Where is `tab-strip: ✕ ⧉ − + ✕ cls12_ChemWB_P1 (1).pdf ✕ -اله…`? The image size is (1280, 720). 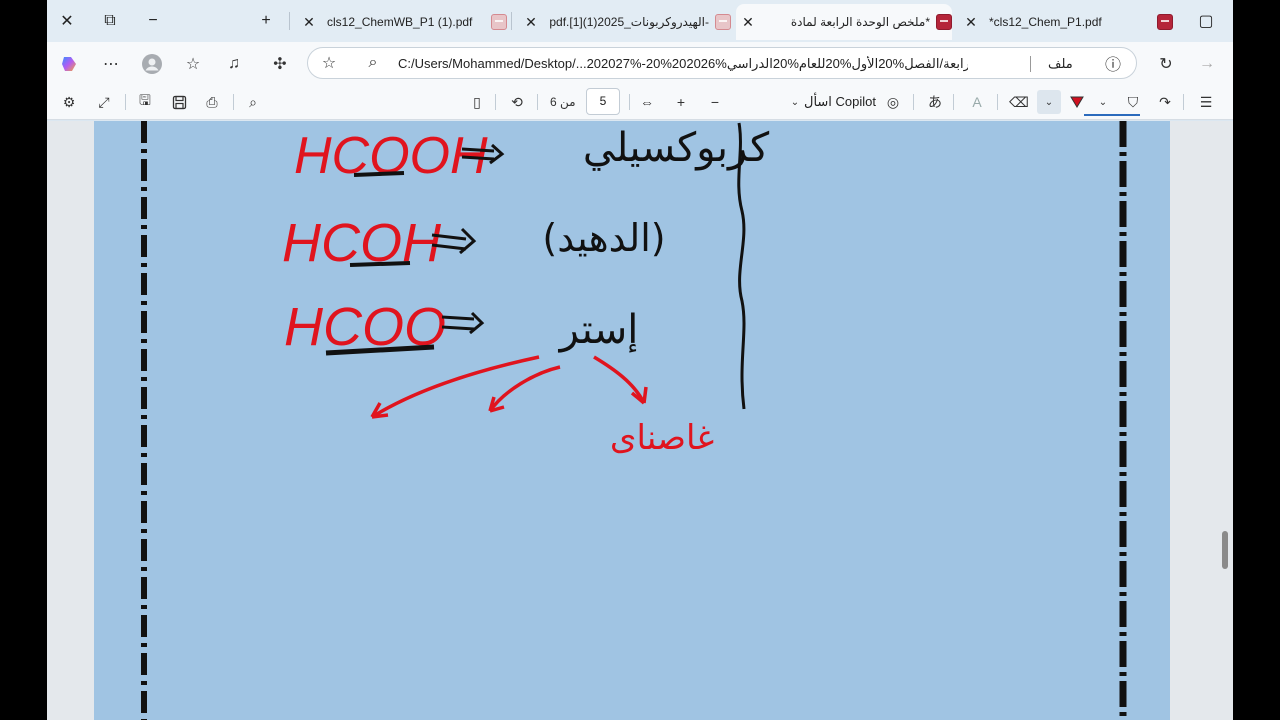 tab-strip: ✕ ⧉ − + ✕ cls12_ChemWB_P1 (1).pdf ✕ -اله… is located at coordinates (640, 21).